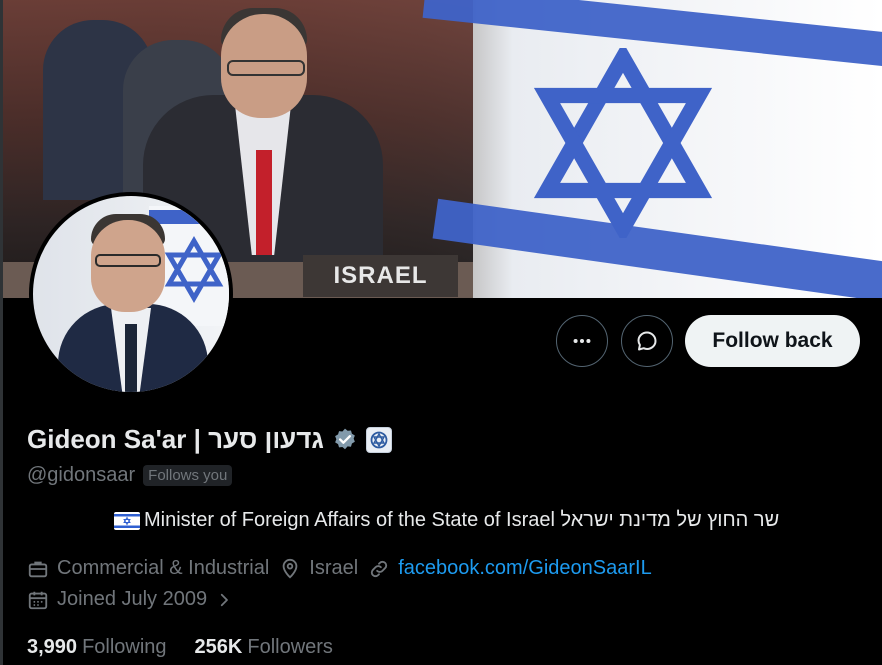 Image resolution: width=882 pixels, height=665 pixels. Describe the element at coordinates (163, 568) in the screenshot. I see `category-label: Commercial & Industrial` at that location.